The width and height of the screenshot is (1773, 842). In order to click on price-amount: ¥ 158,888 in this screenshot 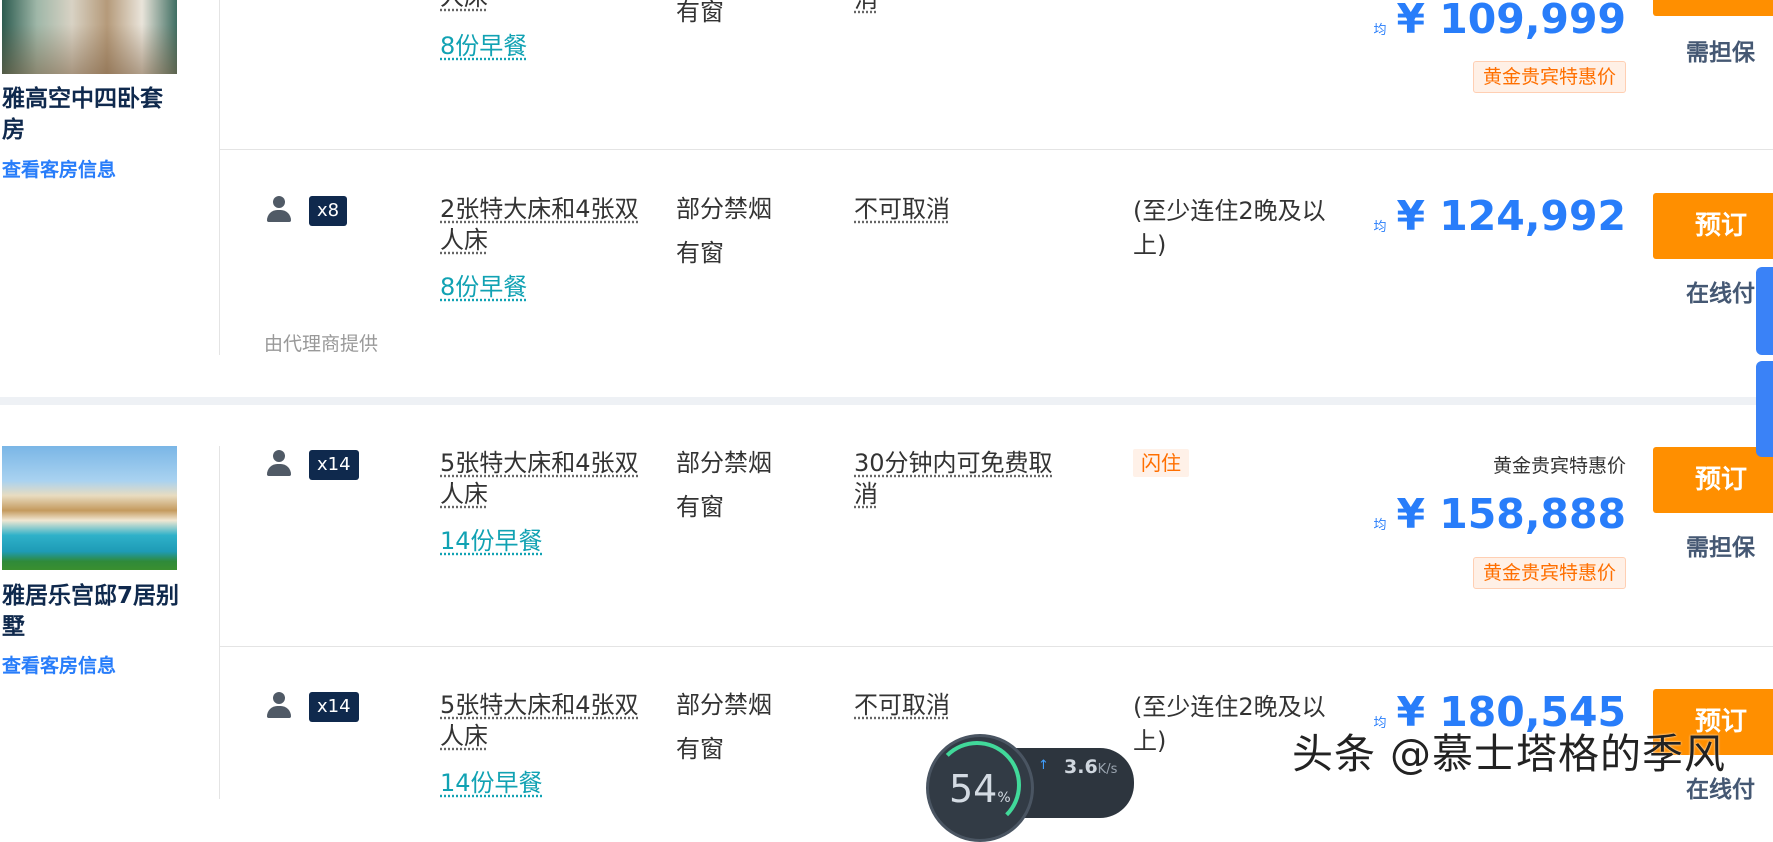, I will do `click(1511, 514)`.